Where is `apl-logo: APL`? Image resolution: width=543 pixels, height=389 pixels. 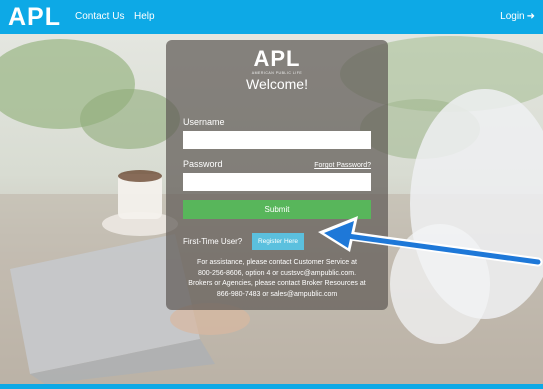 apl-logo: APL is located at coordinates (34, 17).